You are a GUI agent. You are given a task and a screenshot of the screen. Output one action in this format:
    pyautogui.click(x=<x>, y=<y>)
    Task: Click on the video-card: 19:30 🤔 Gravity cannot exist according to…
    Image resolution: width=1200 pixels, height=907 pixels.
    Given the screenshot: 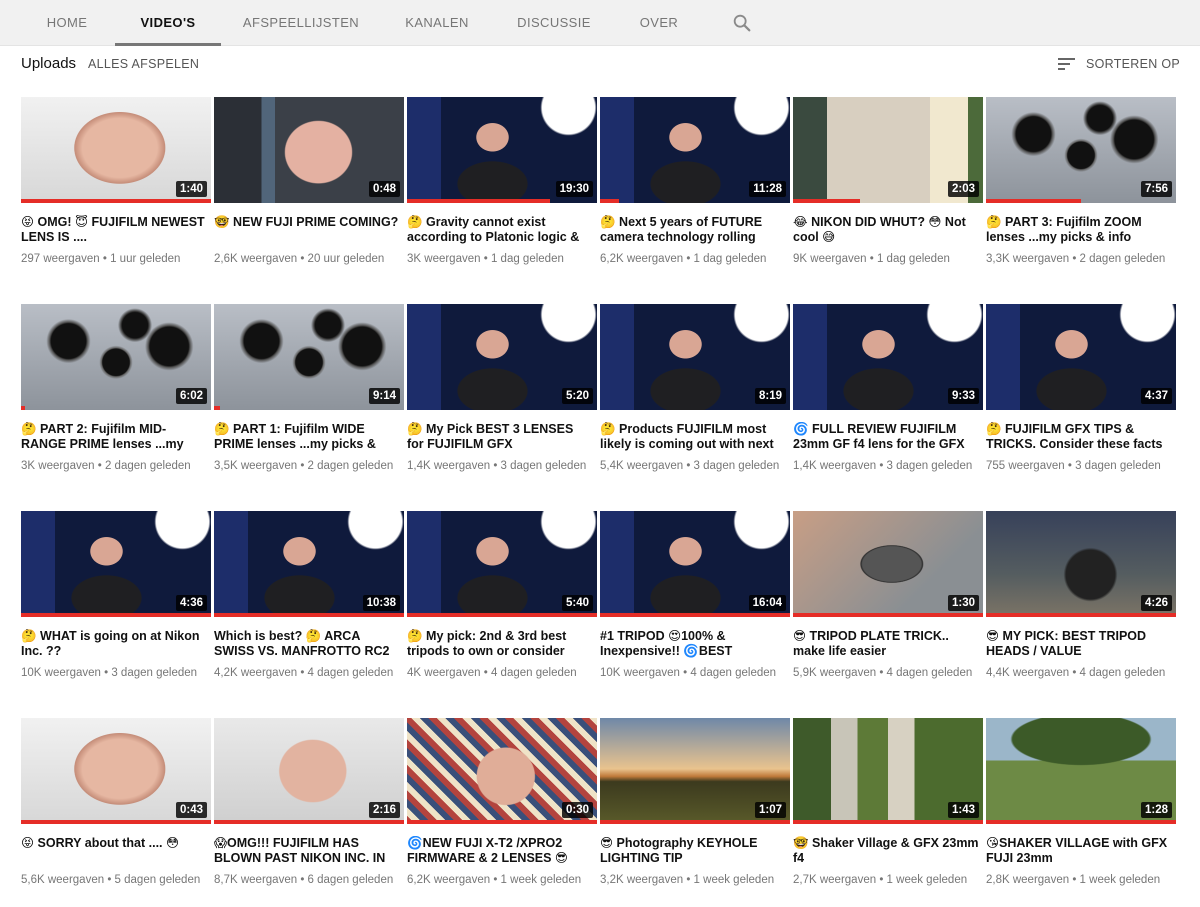 What is the action you would take?
    pyautogui.click(x=502, y=182)
    